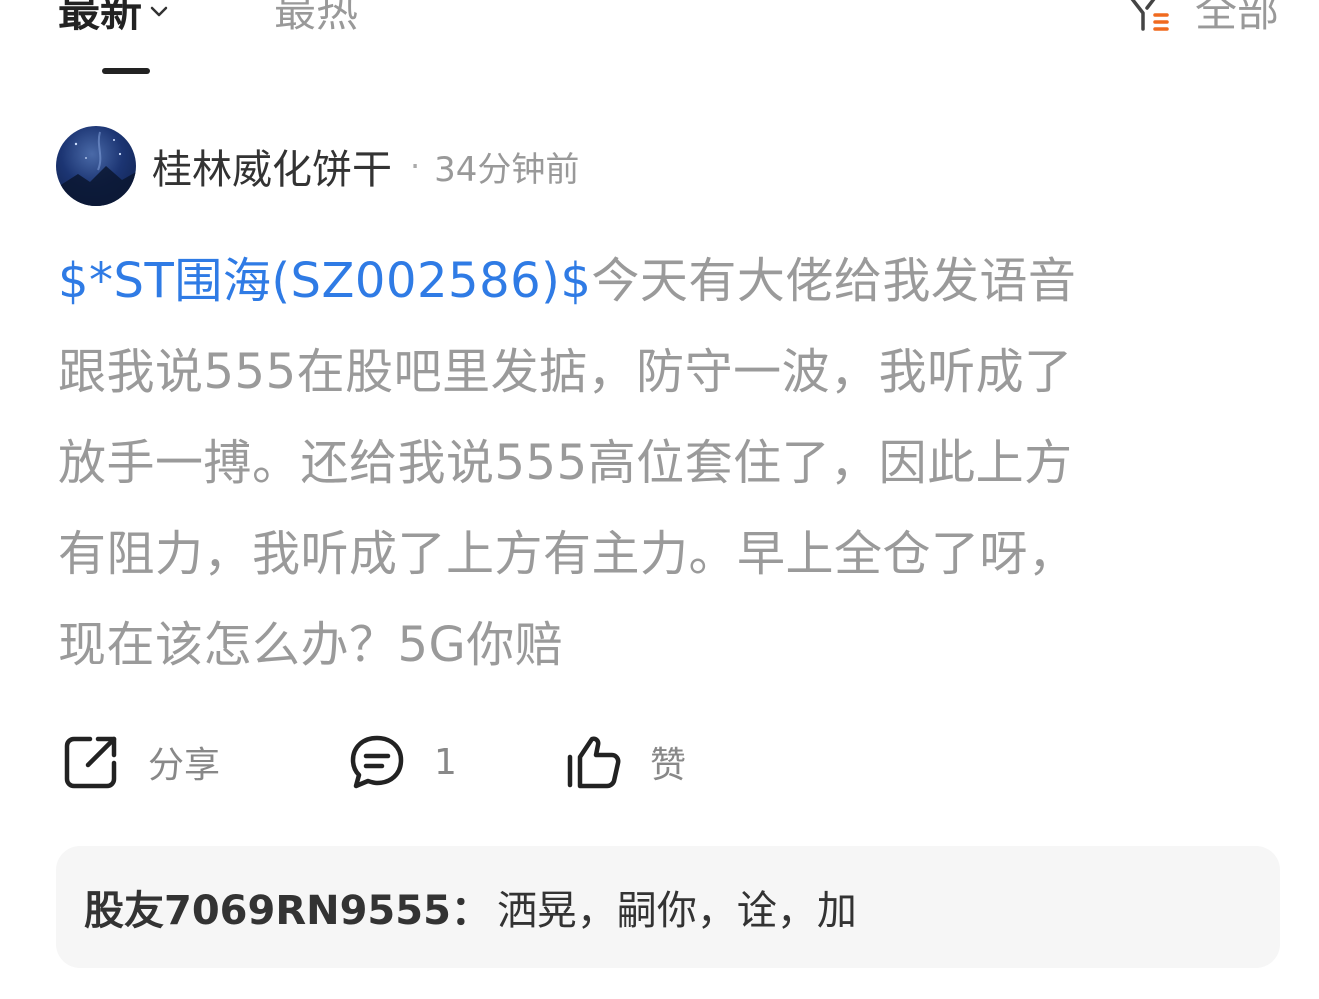  I want to click on post-content-line-5: 现在该怎么办？5G你赔, so click(311, 645).